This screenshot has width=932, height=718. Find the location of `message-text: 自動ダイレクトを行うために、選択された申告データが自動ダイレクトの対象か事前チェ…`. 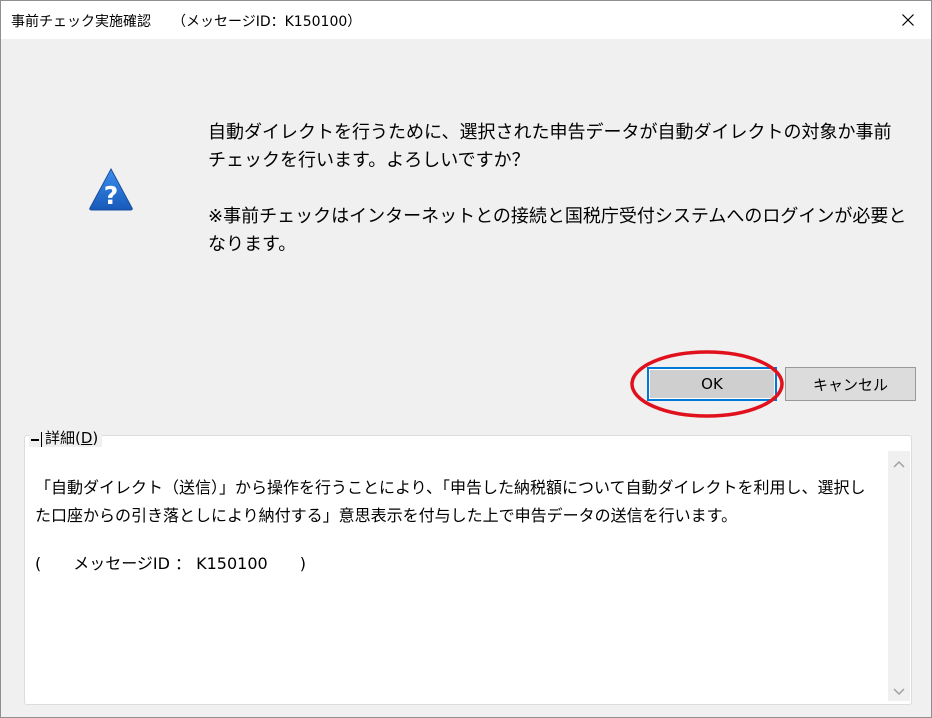

message-text: 自動ダイレクトを行うために、選択された申告データが自動ダイレクトの対象か事前チェ… is located at coordinates (558, 189).